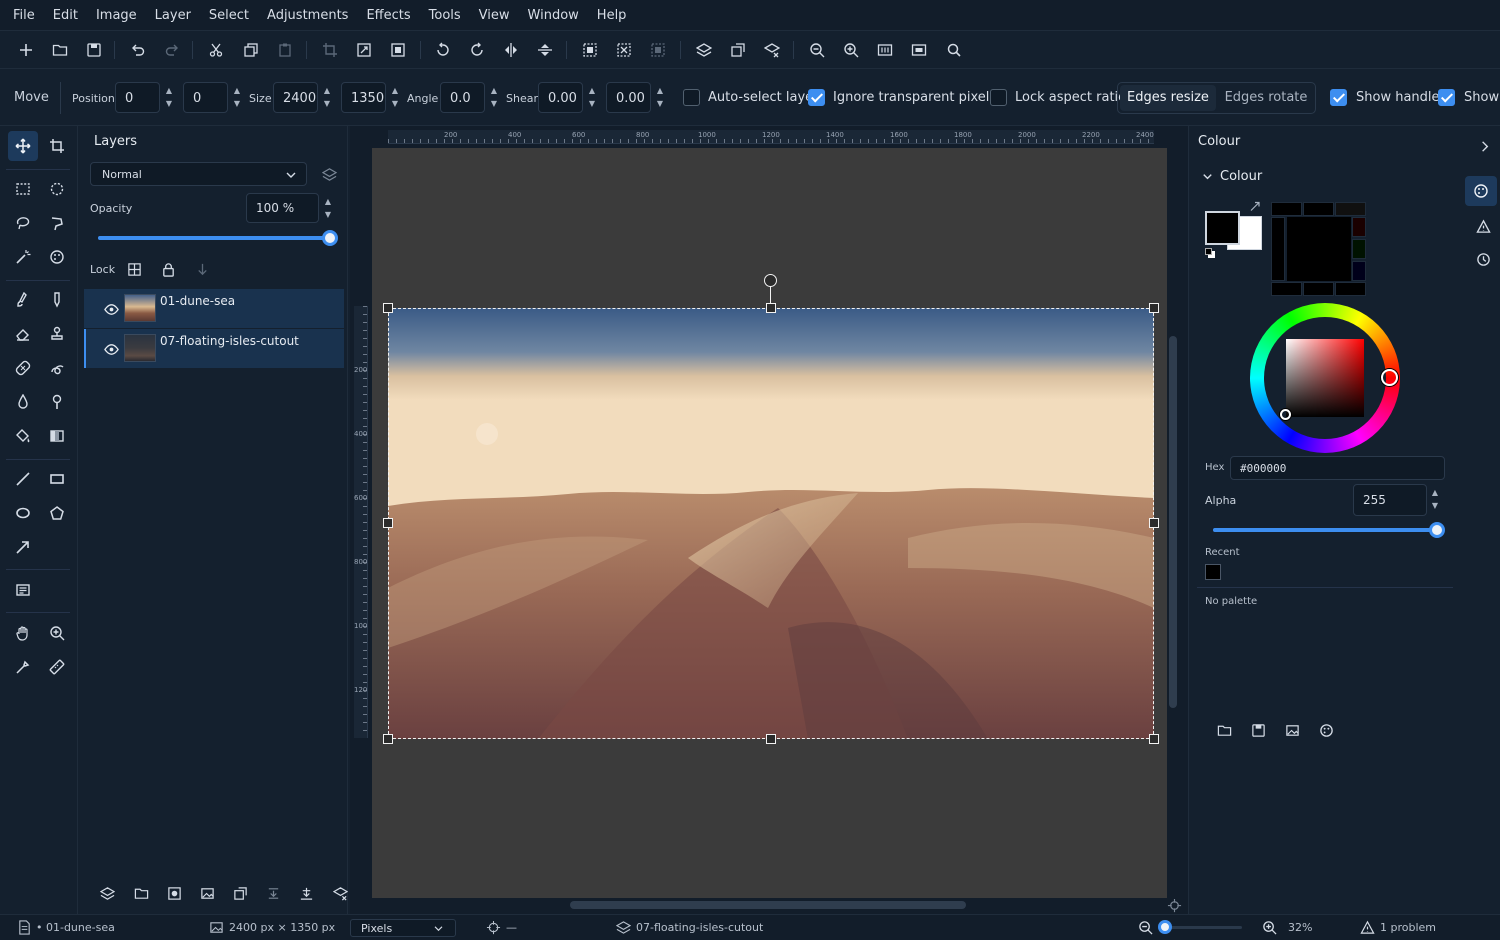  I want to click on eye-icon, so click(111, 309).